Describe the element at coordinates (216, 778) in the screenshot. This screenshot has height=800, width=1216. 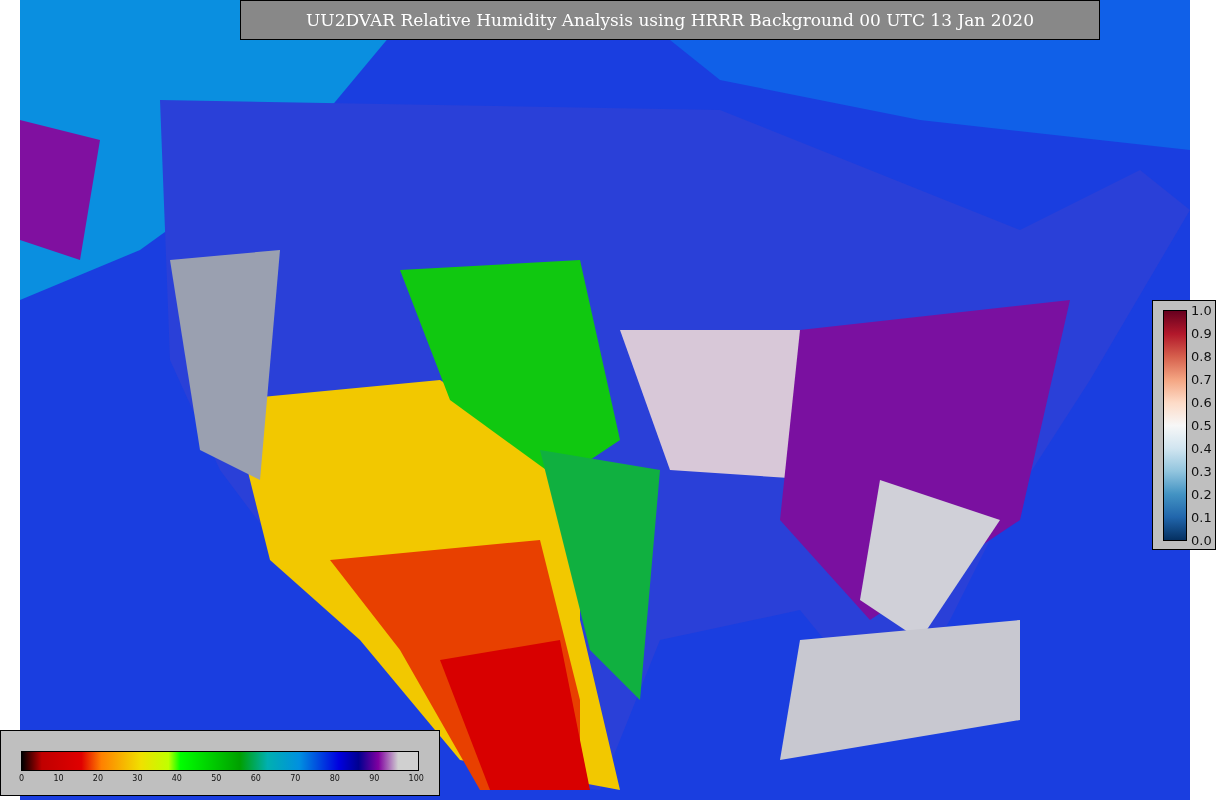
I see `scale-label: 50` at that location.